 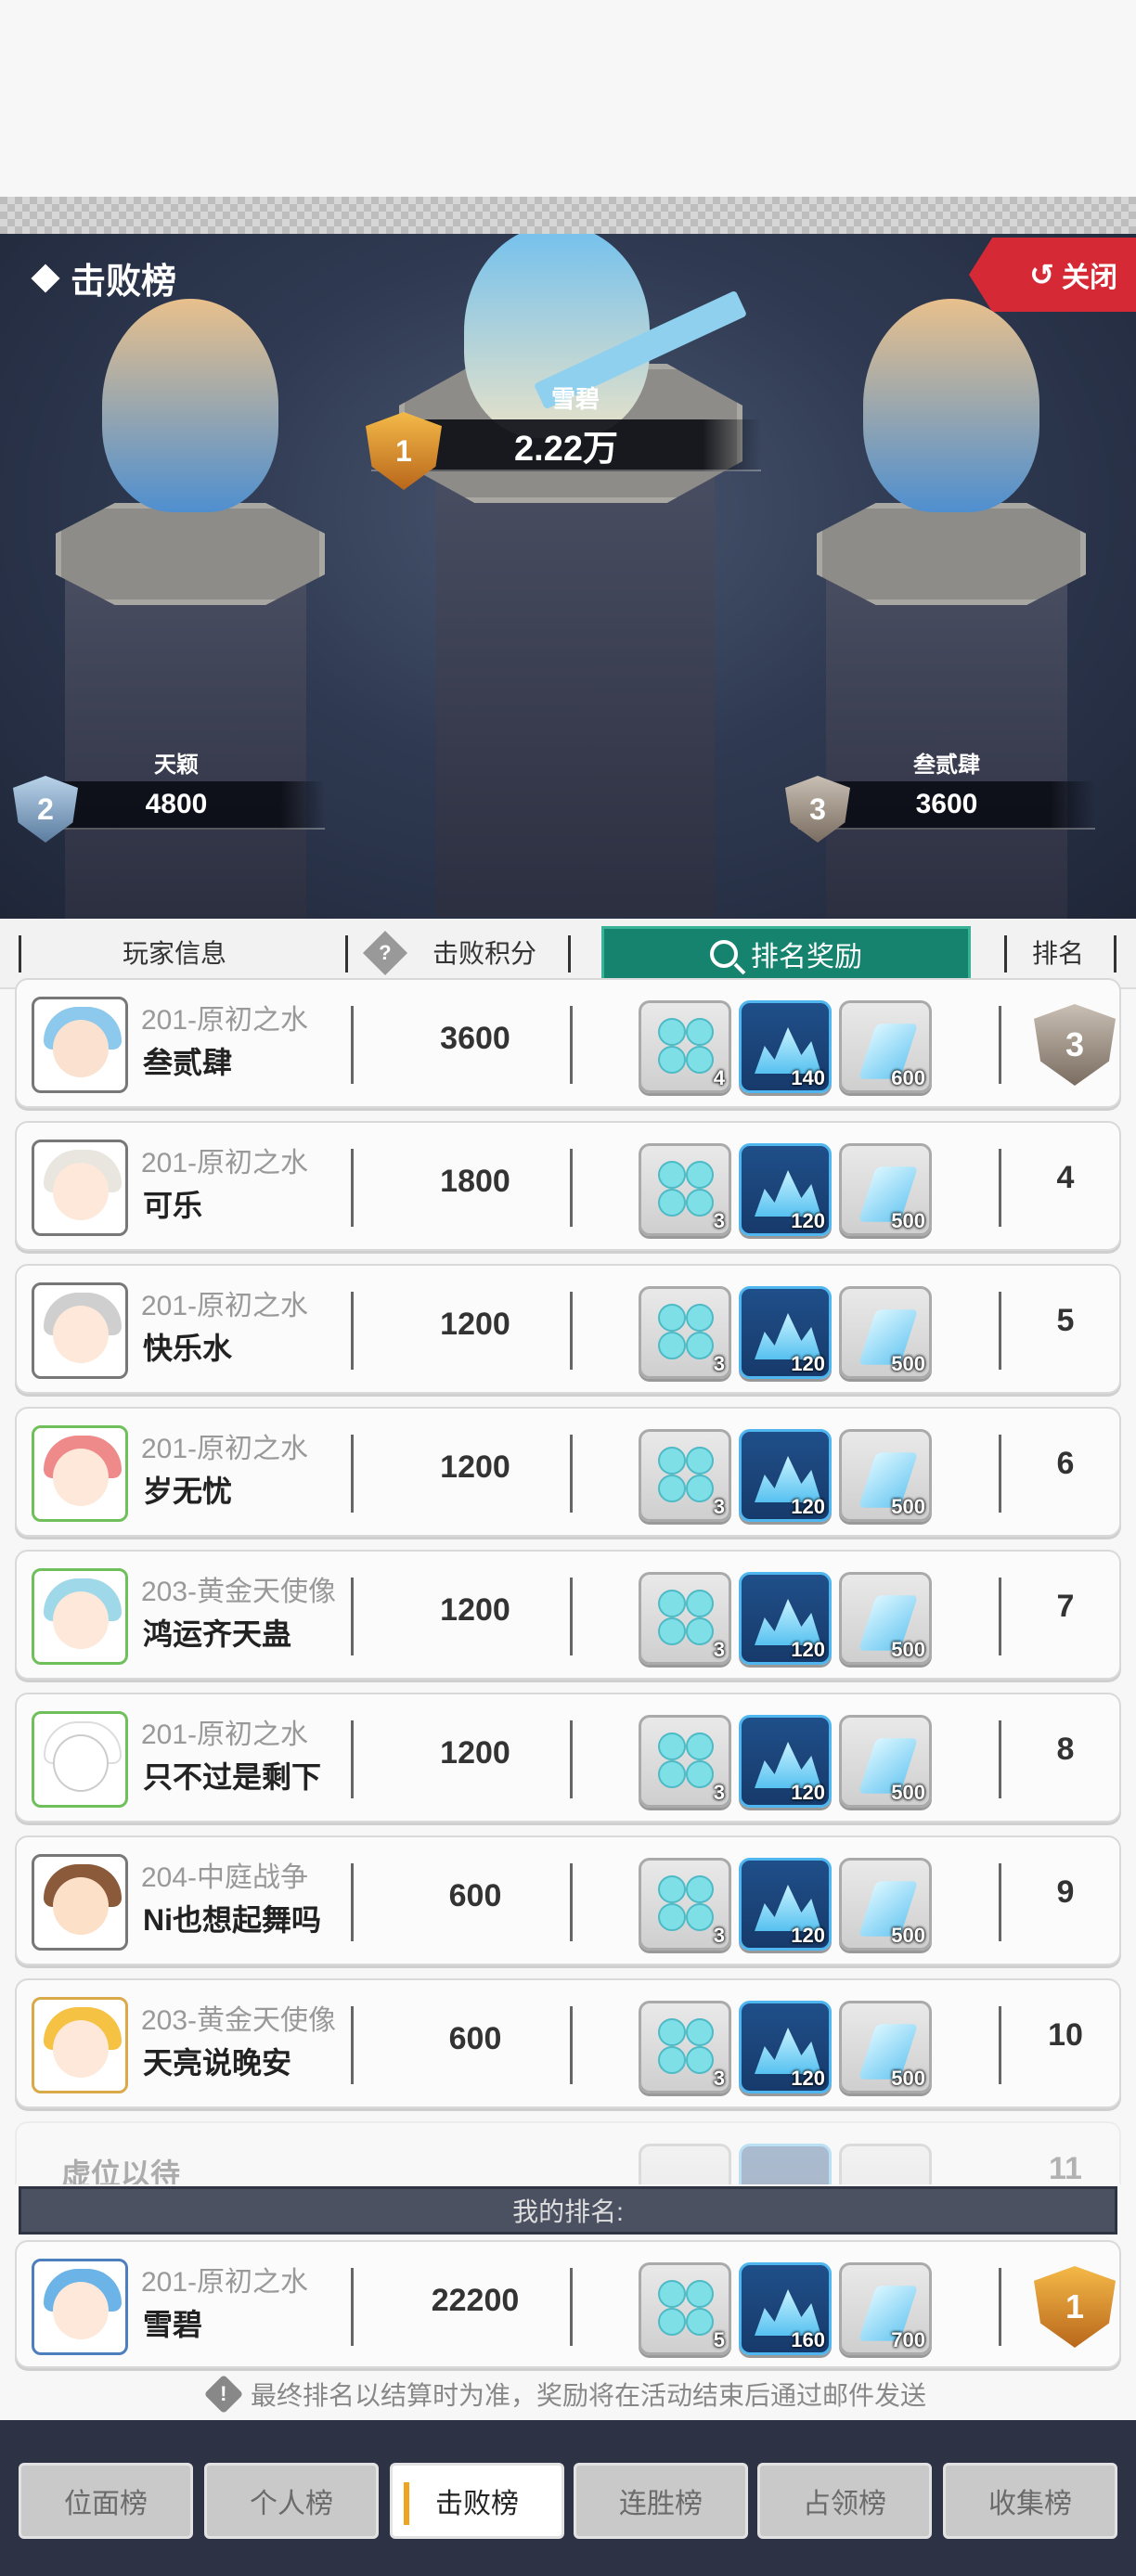 I want to click on podium-first-name: 雪碧, so click(x=575, y=399).